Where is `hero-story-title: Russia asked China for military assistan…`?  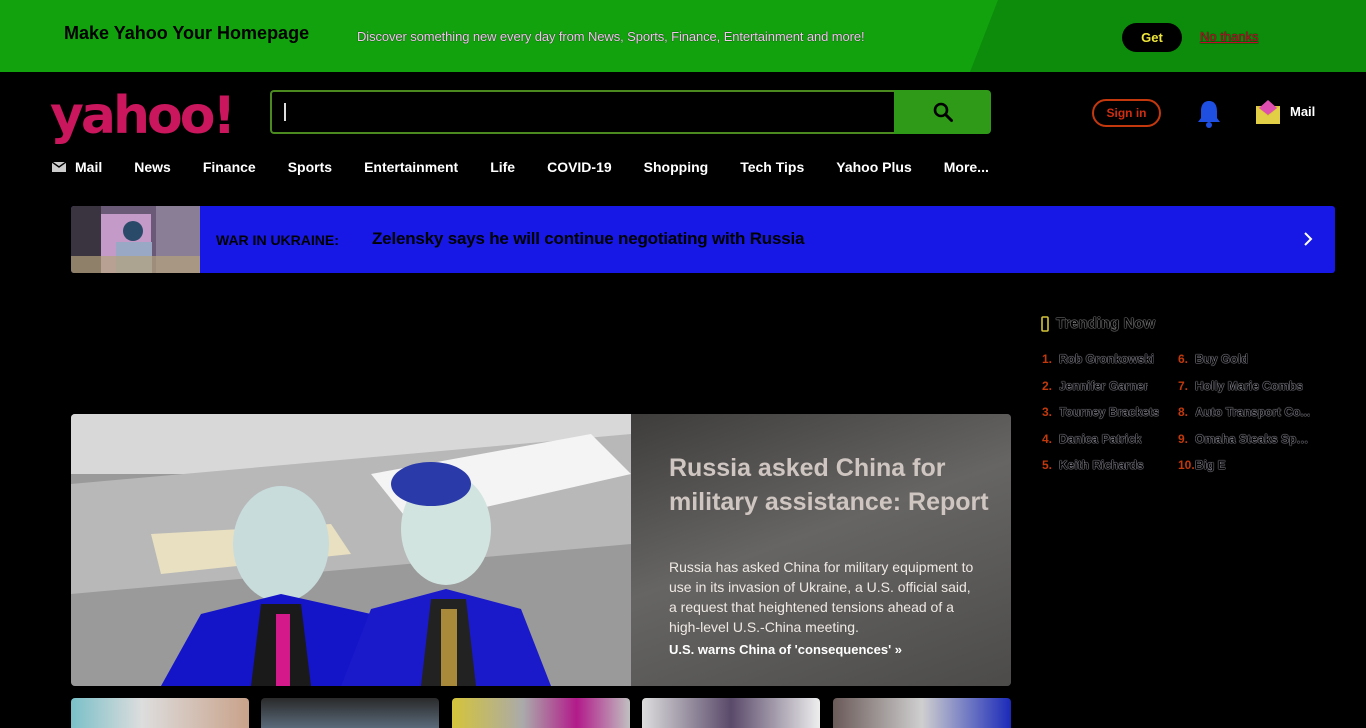
hero-story-title: Russia asked China for military assistan… is located at coordinates (829, 485).